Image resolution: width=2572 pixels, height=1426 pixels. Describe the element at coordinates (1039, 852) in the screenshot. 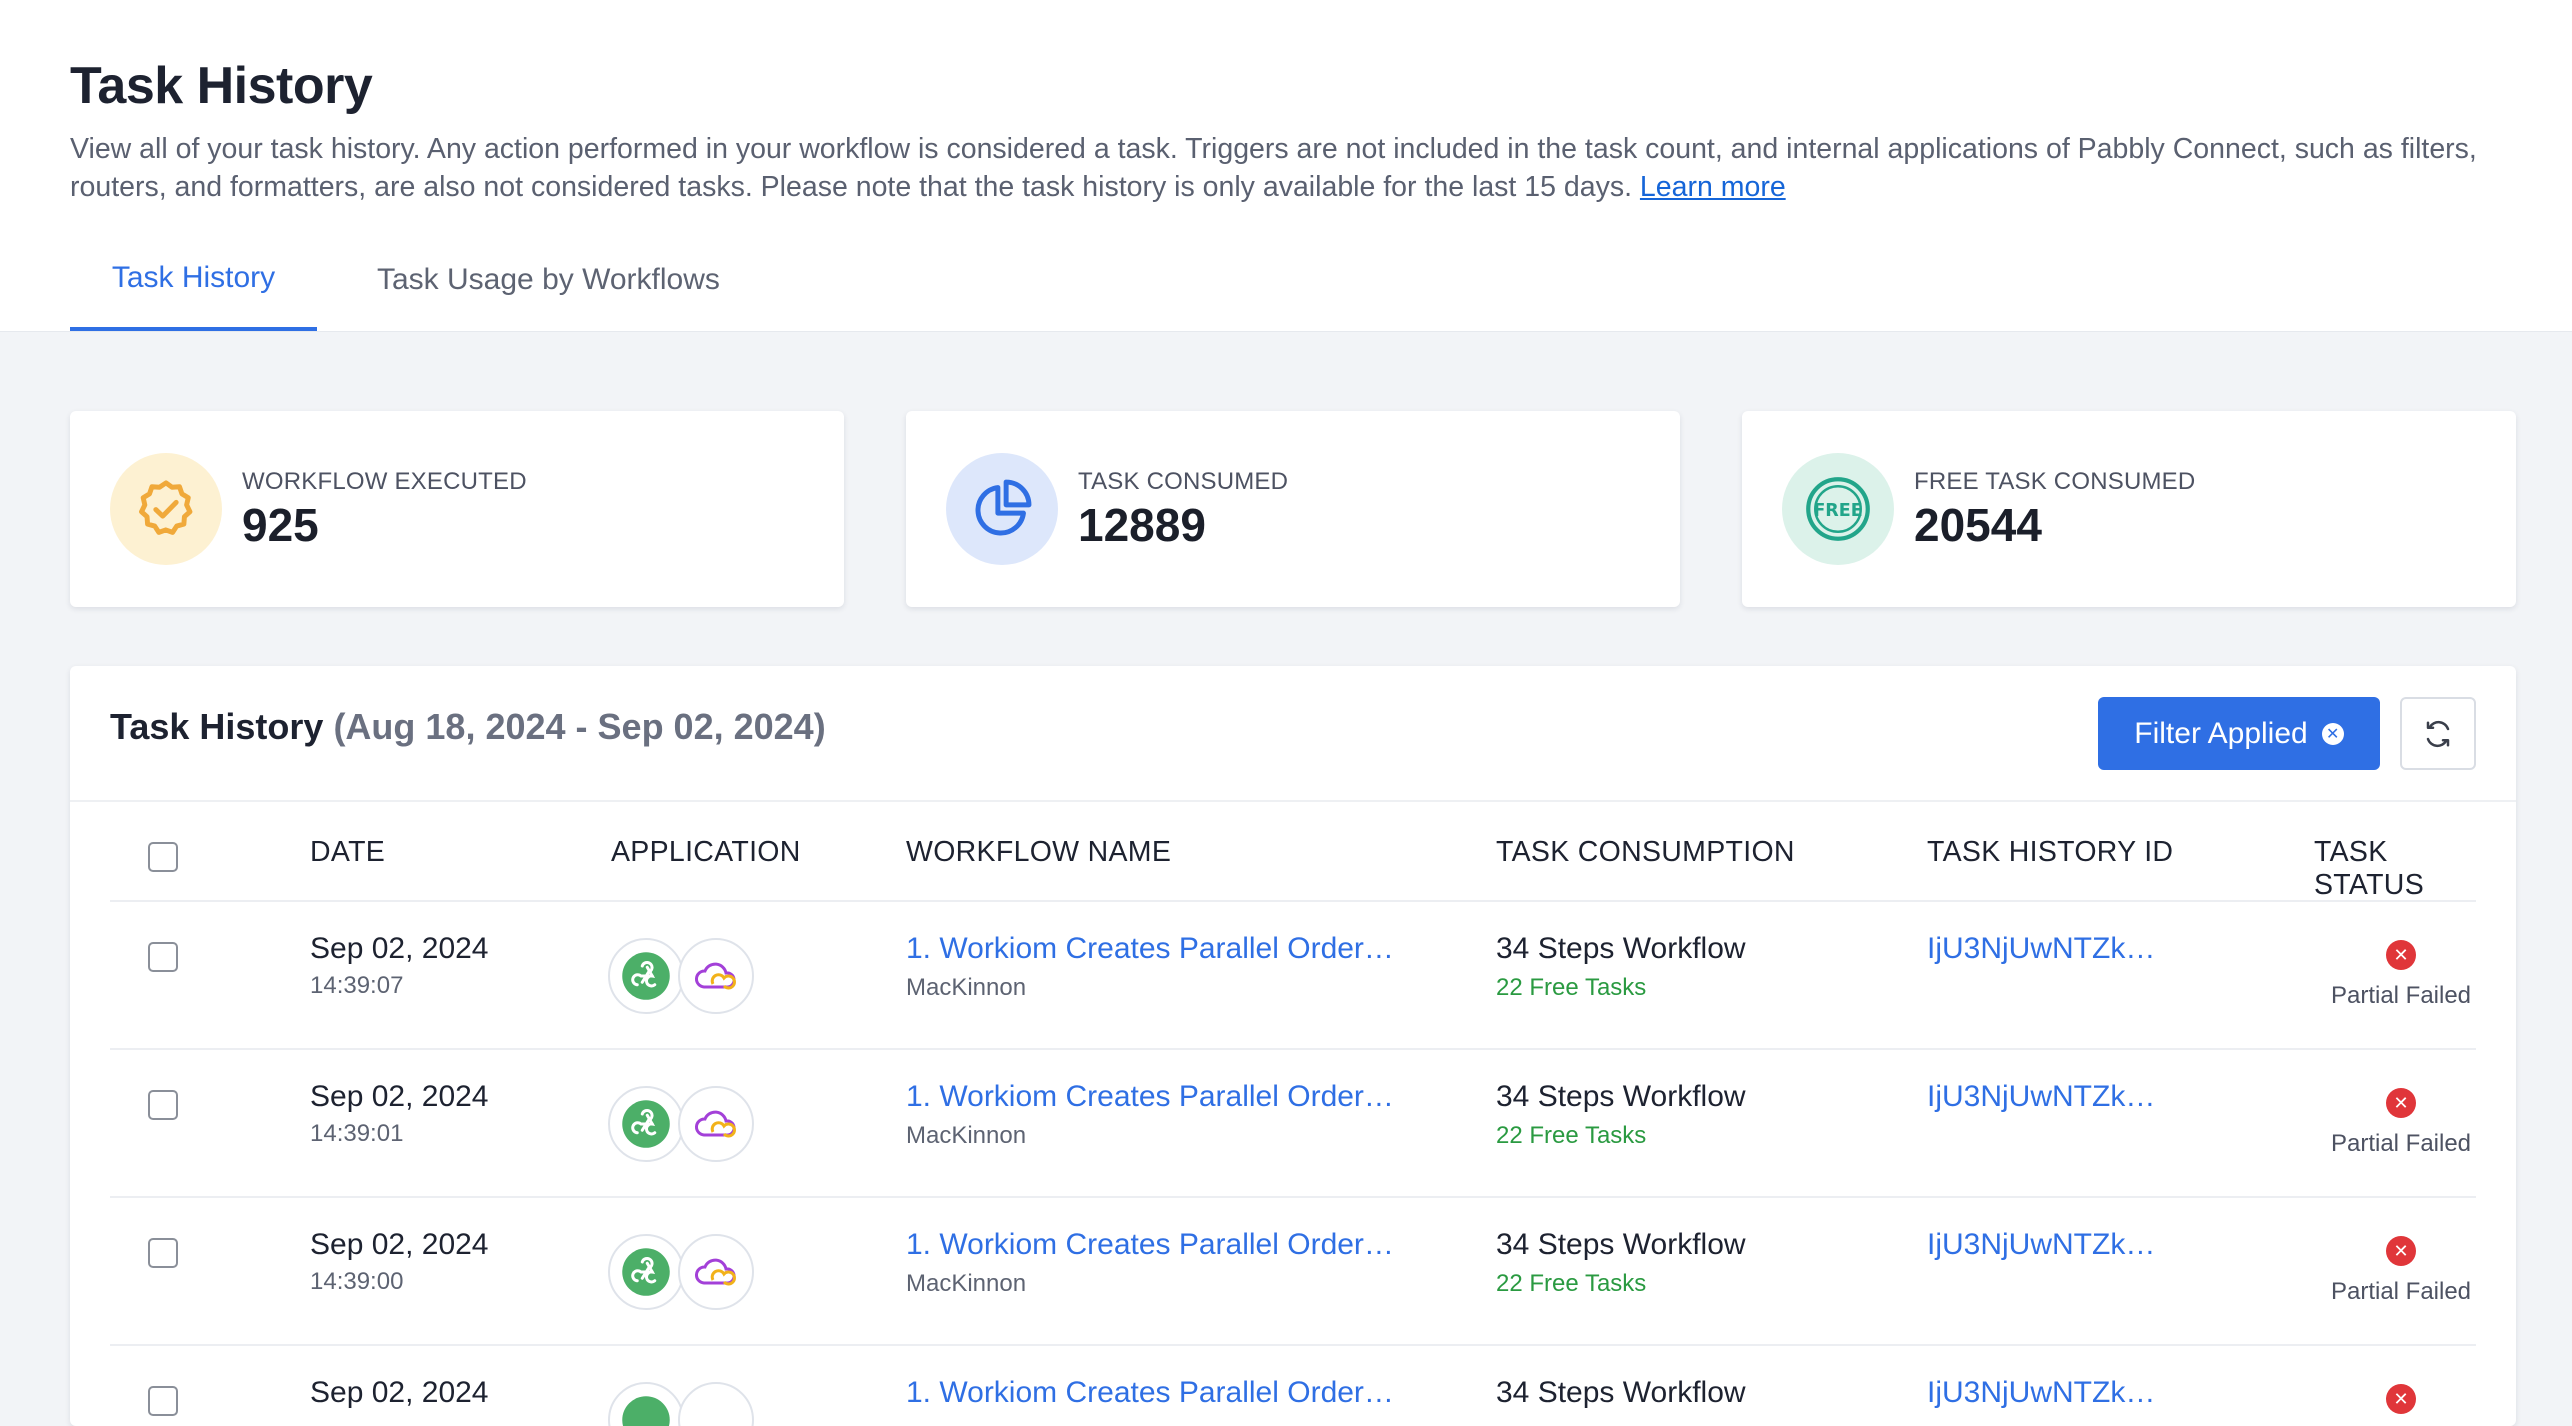

I see `header-workflow-name: WORKFLOW NAME` at that location.